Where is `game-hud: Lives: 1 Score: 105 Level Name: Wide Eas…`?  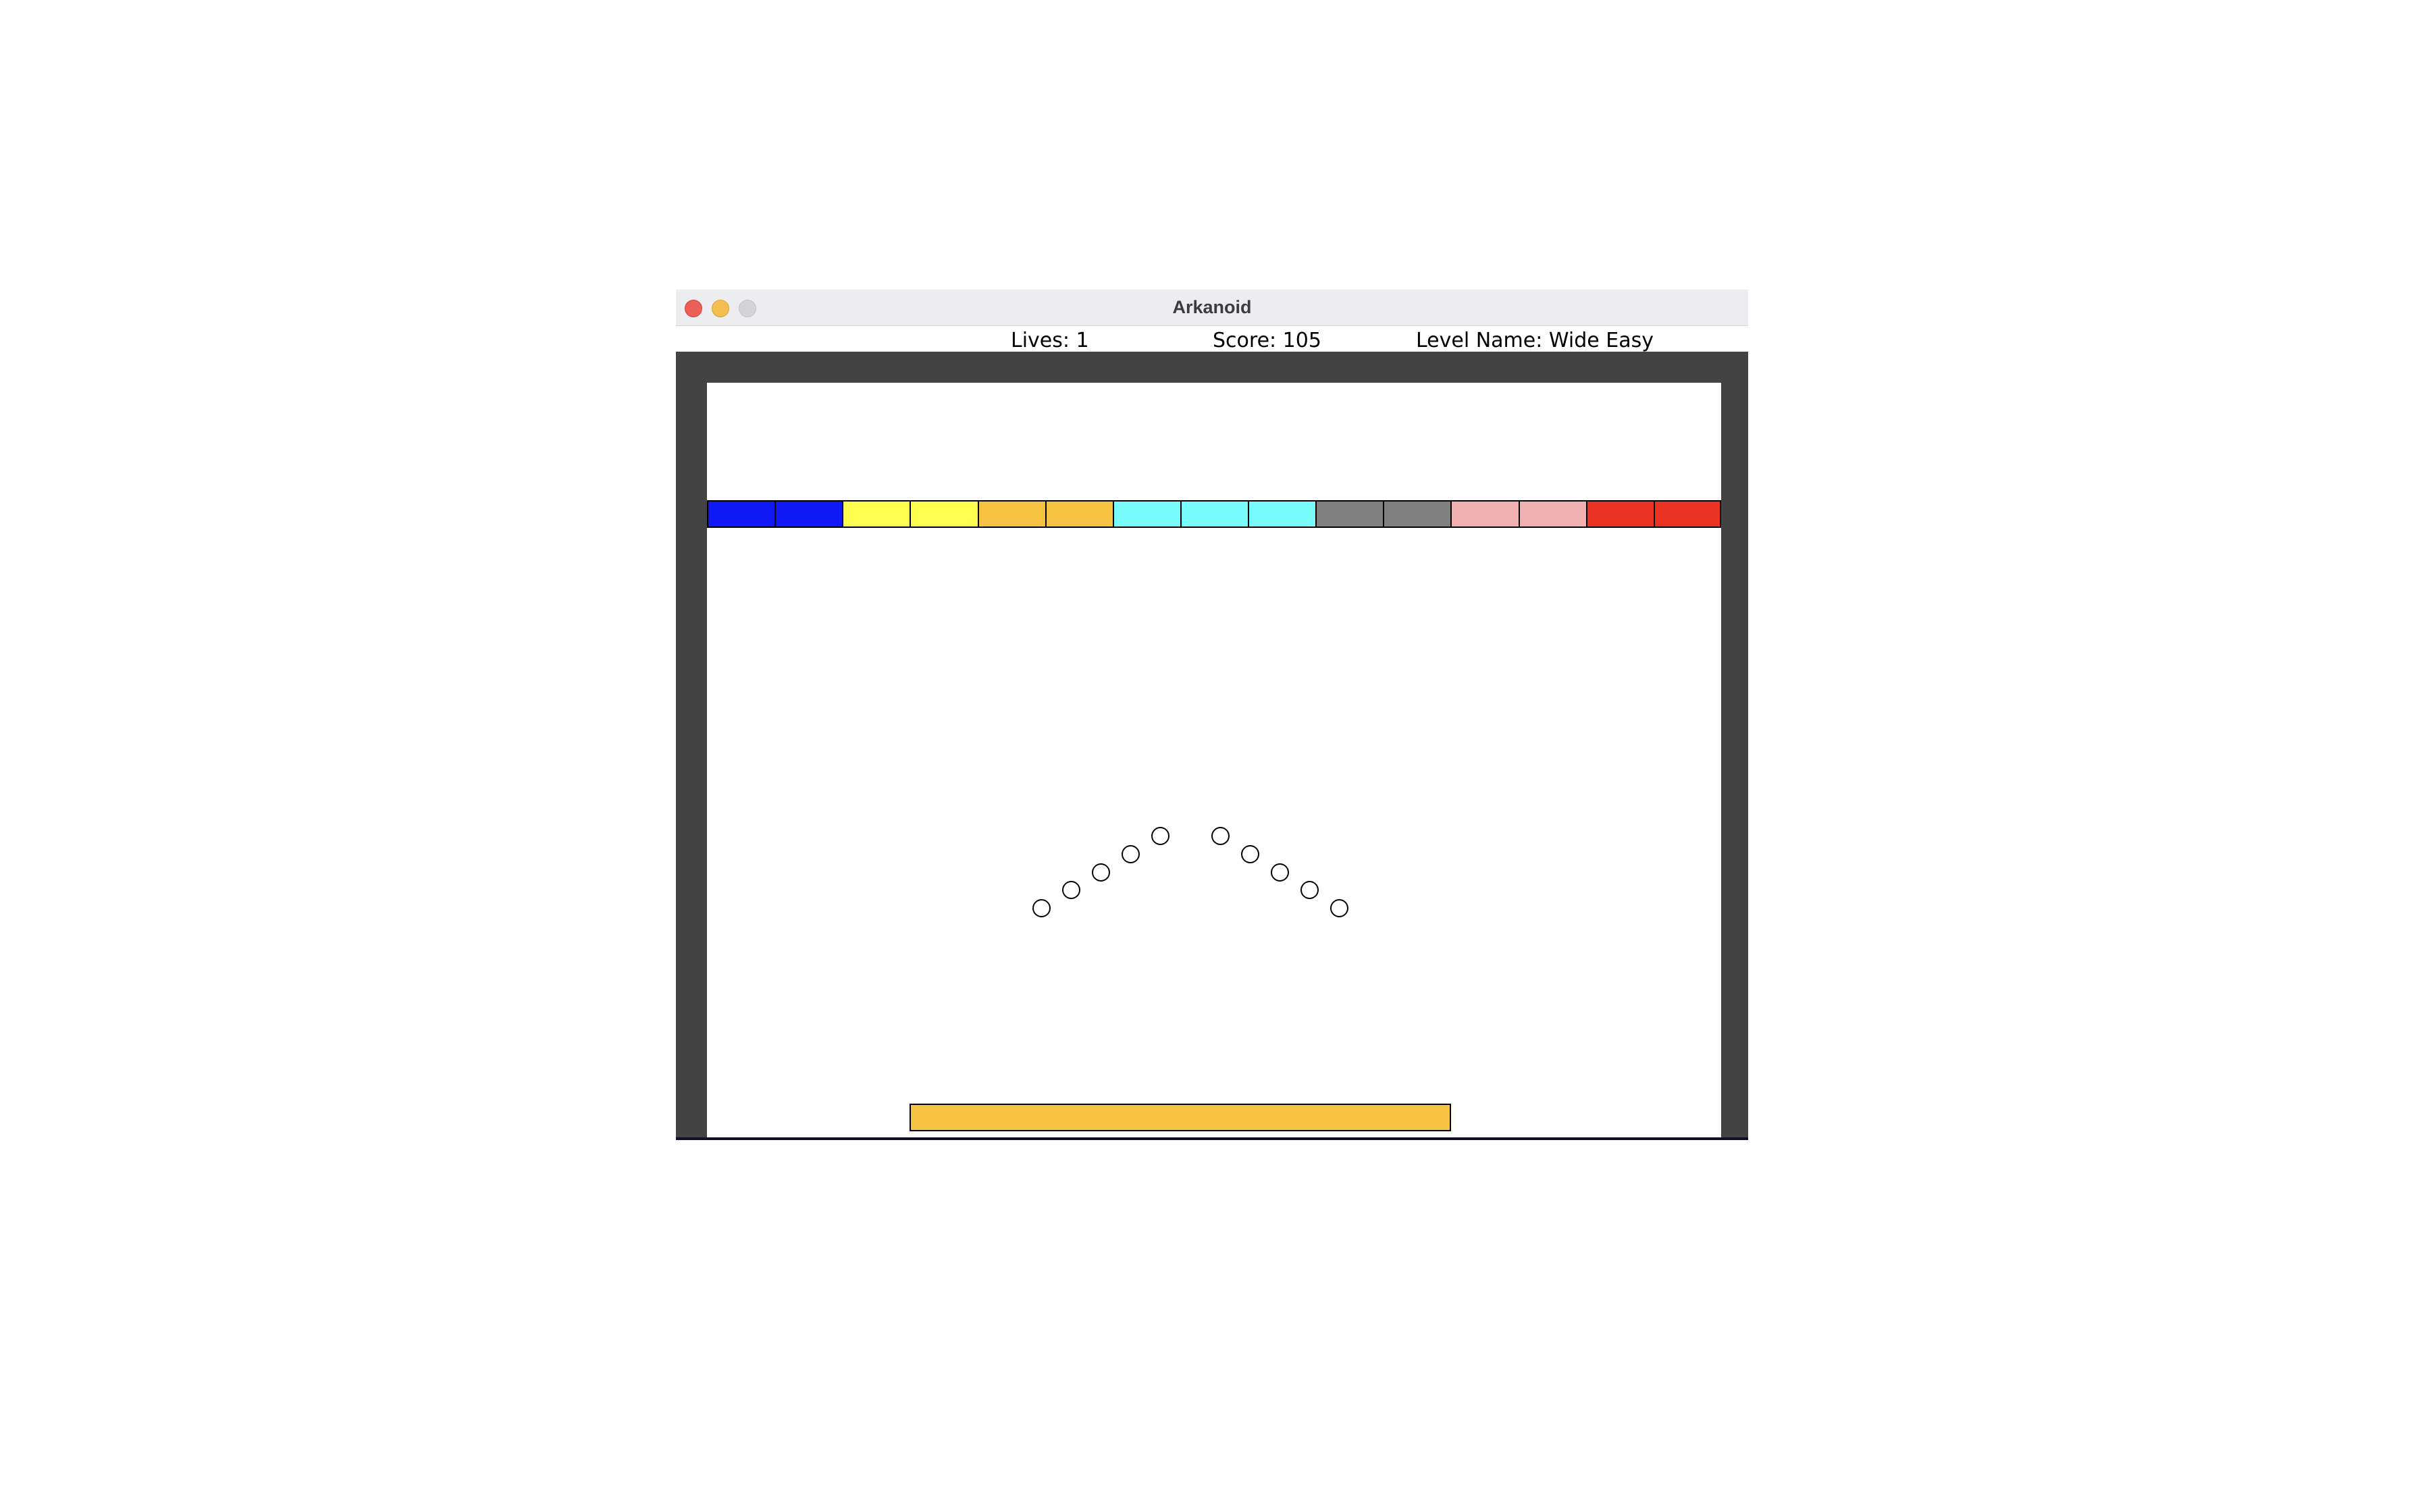 game-hud: Lives: 1 Score: 105 Level Name: Wide Eas… is located at coordinates (1212, 339).